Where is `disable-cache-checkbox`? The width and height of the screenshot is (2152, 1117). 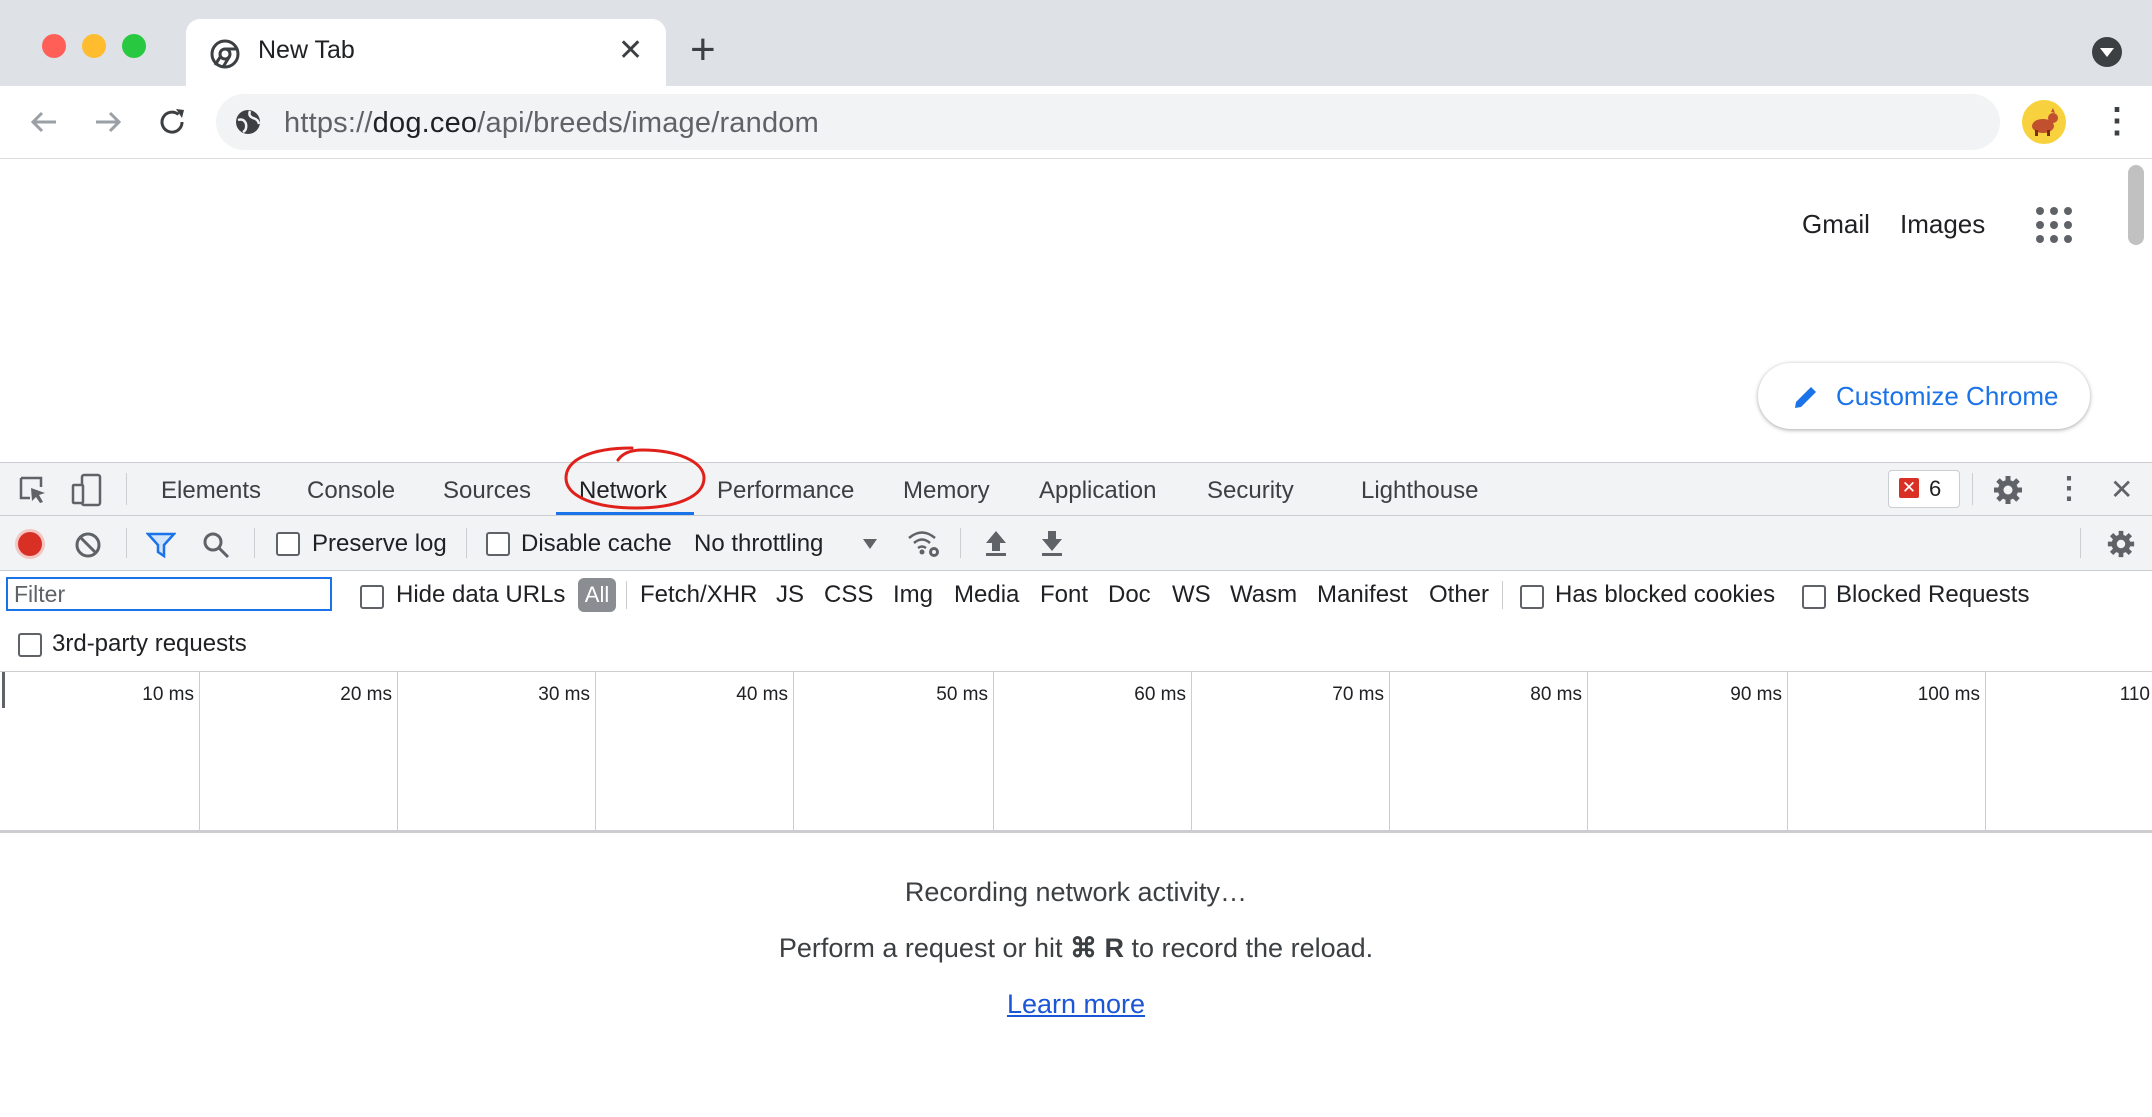
disable-cache-checkbox is located at coordinates (498, 544).